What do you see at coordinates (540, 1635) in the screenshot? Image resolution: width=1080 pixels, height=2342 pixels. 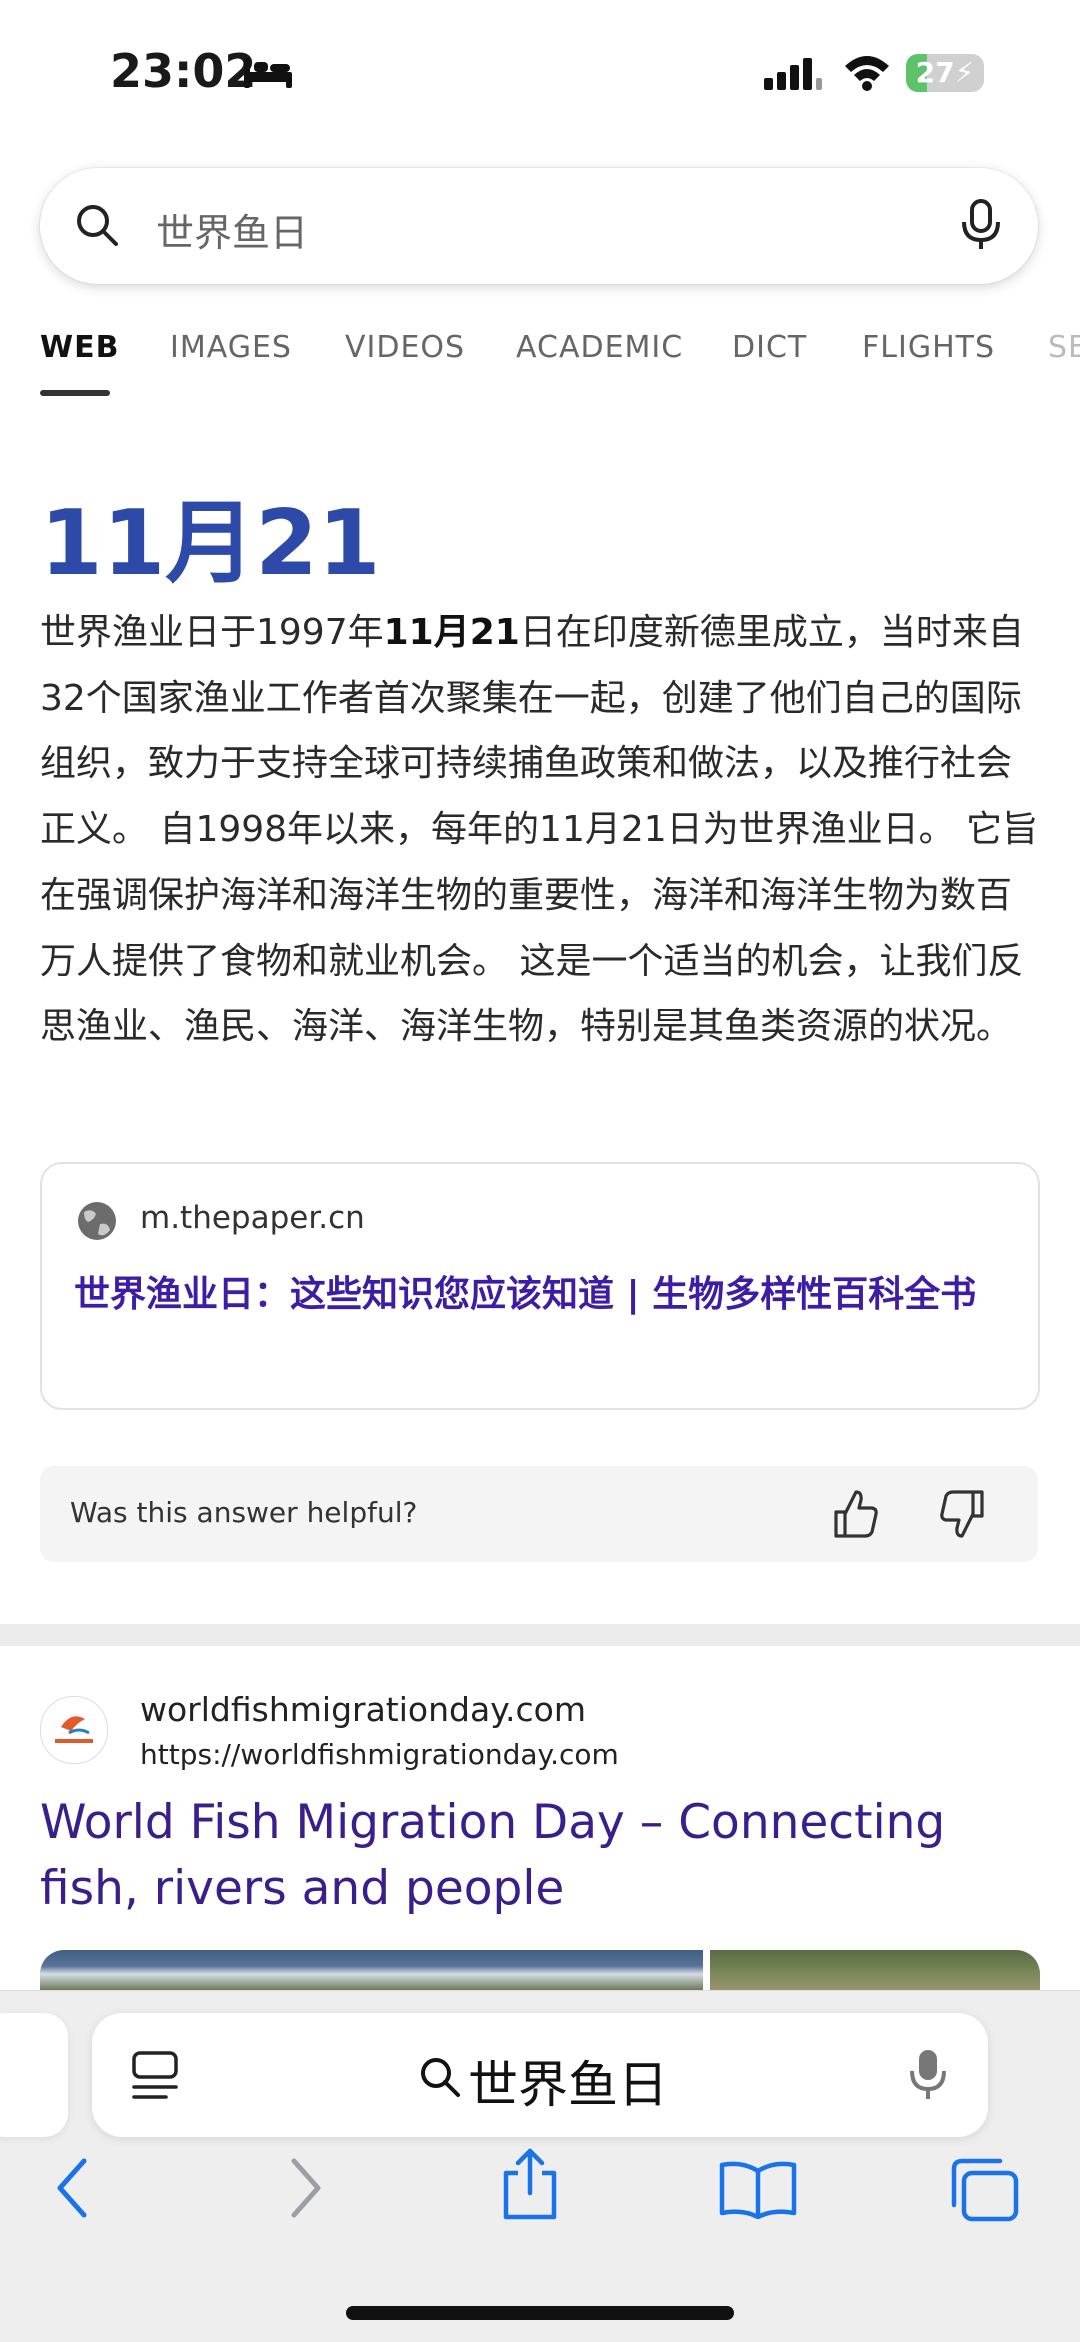 I see `section-divider` at bounding box center [540, 1635].